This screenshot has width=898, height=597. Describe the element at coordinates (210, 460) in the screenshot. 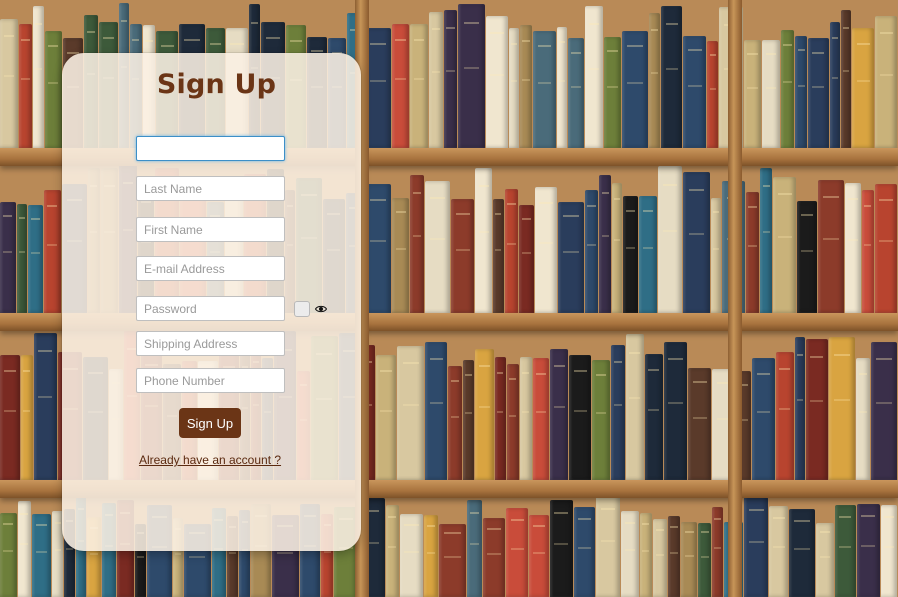

I see `login-link: Already have an account ?` at that location.